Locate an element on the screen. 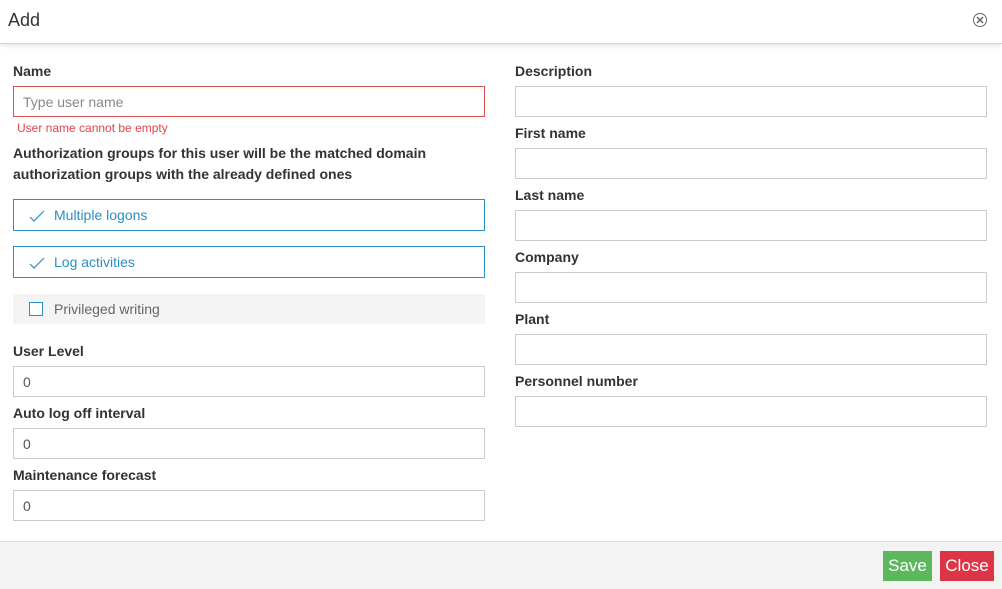  plant-input is located at coordinates (751, 349).